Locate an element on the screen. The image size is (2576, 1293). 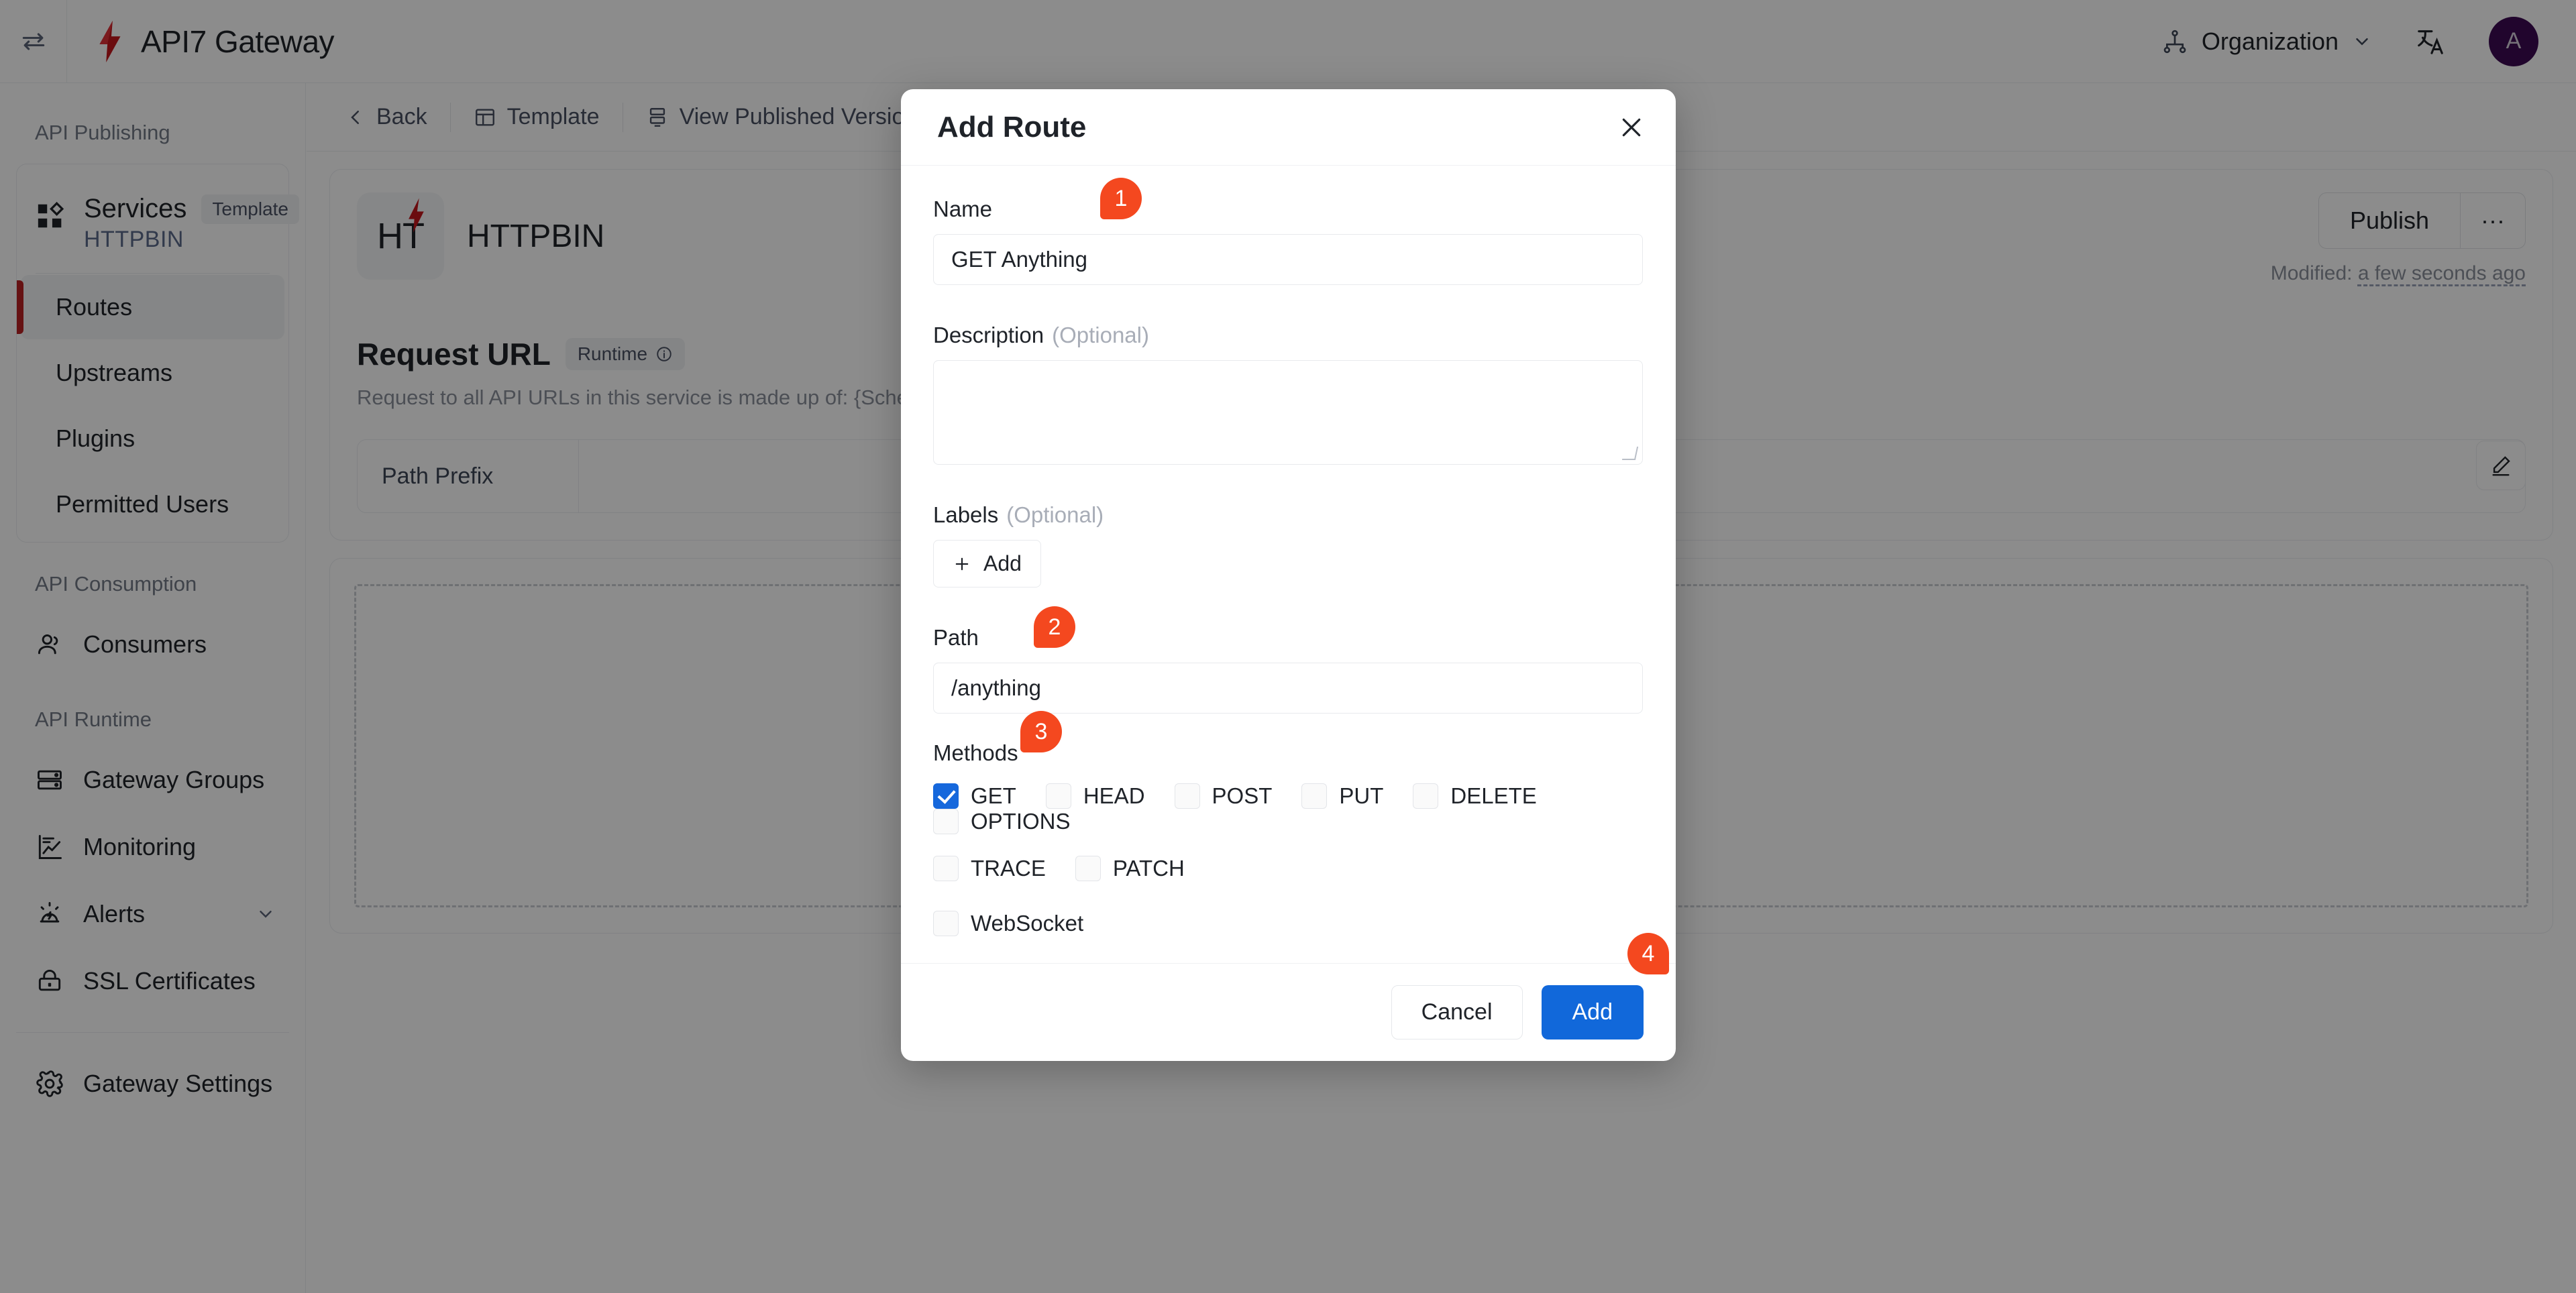
add-button: Add is located at coordinates (1592, 1012).